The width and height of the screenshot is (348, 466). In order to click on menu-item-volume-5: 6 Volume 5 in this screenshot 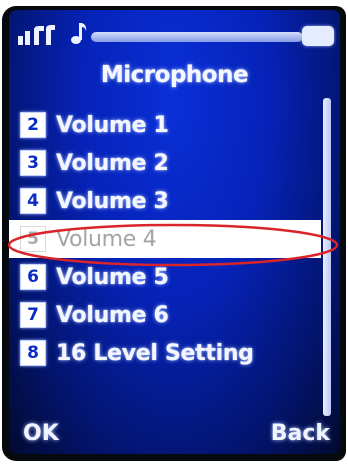, I will do `click(165, 277)`.